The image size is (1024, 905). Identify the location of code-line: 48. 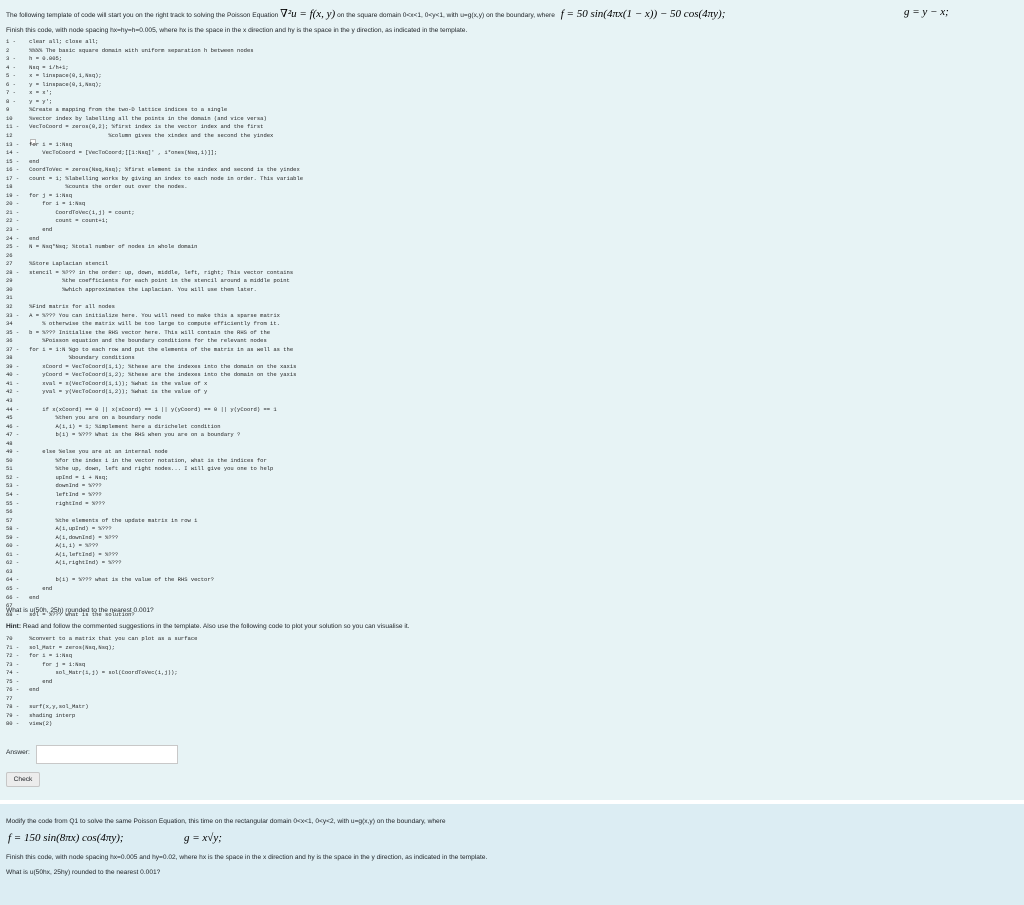
(9, 443).